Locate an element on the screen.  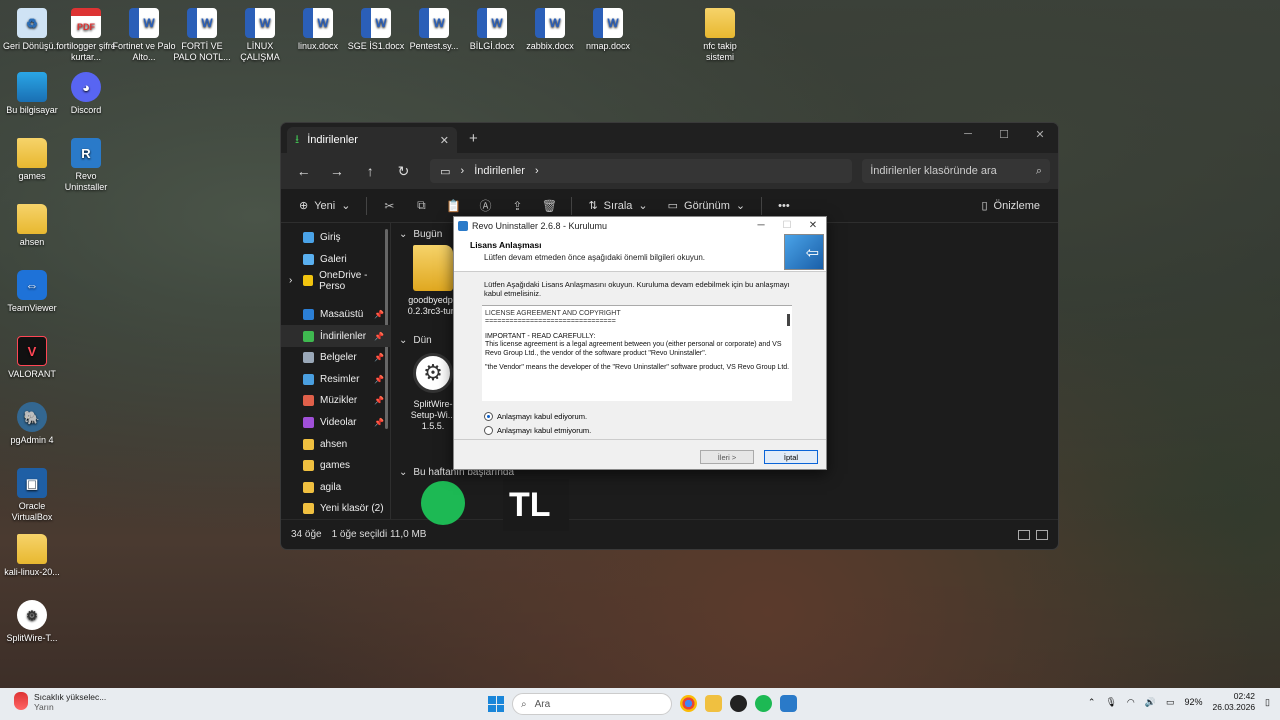
desktop-icon: W LİNUX ÇALIŞMA is located at coordinates (260, 35).